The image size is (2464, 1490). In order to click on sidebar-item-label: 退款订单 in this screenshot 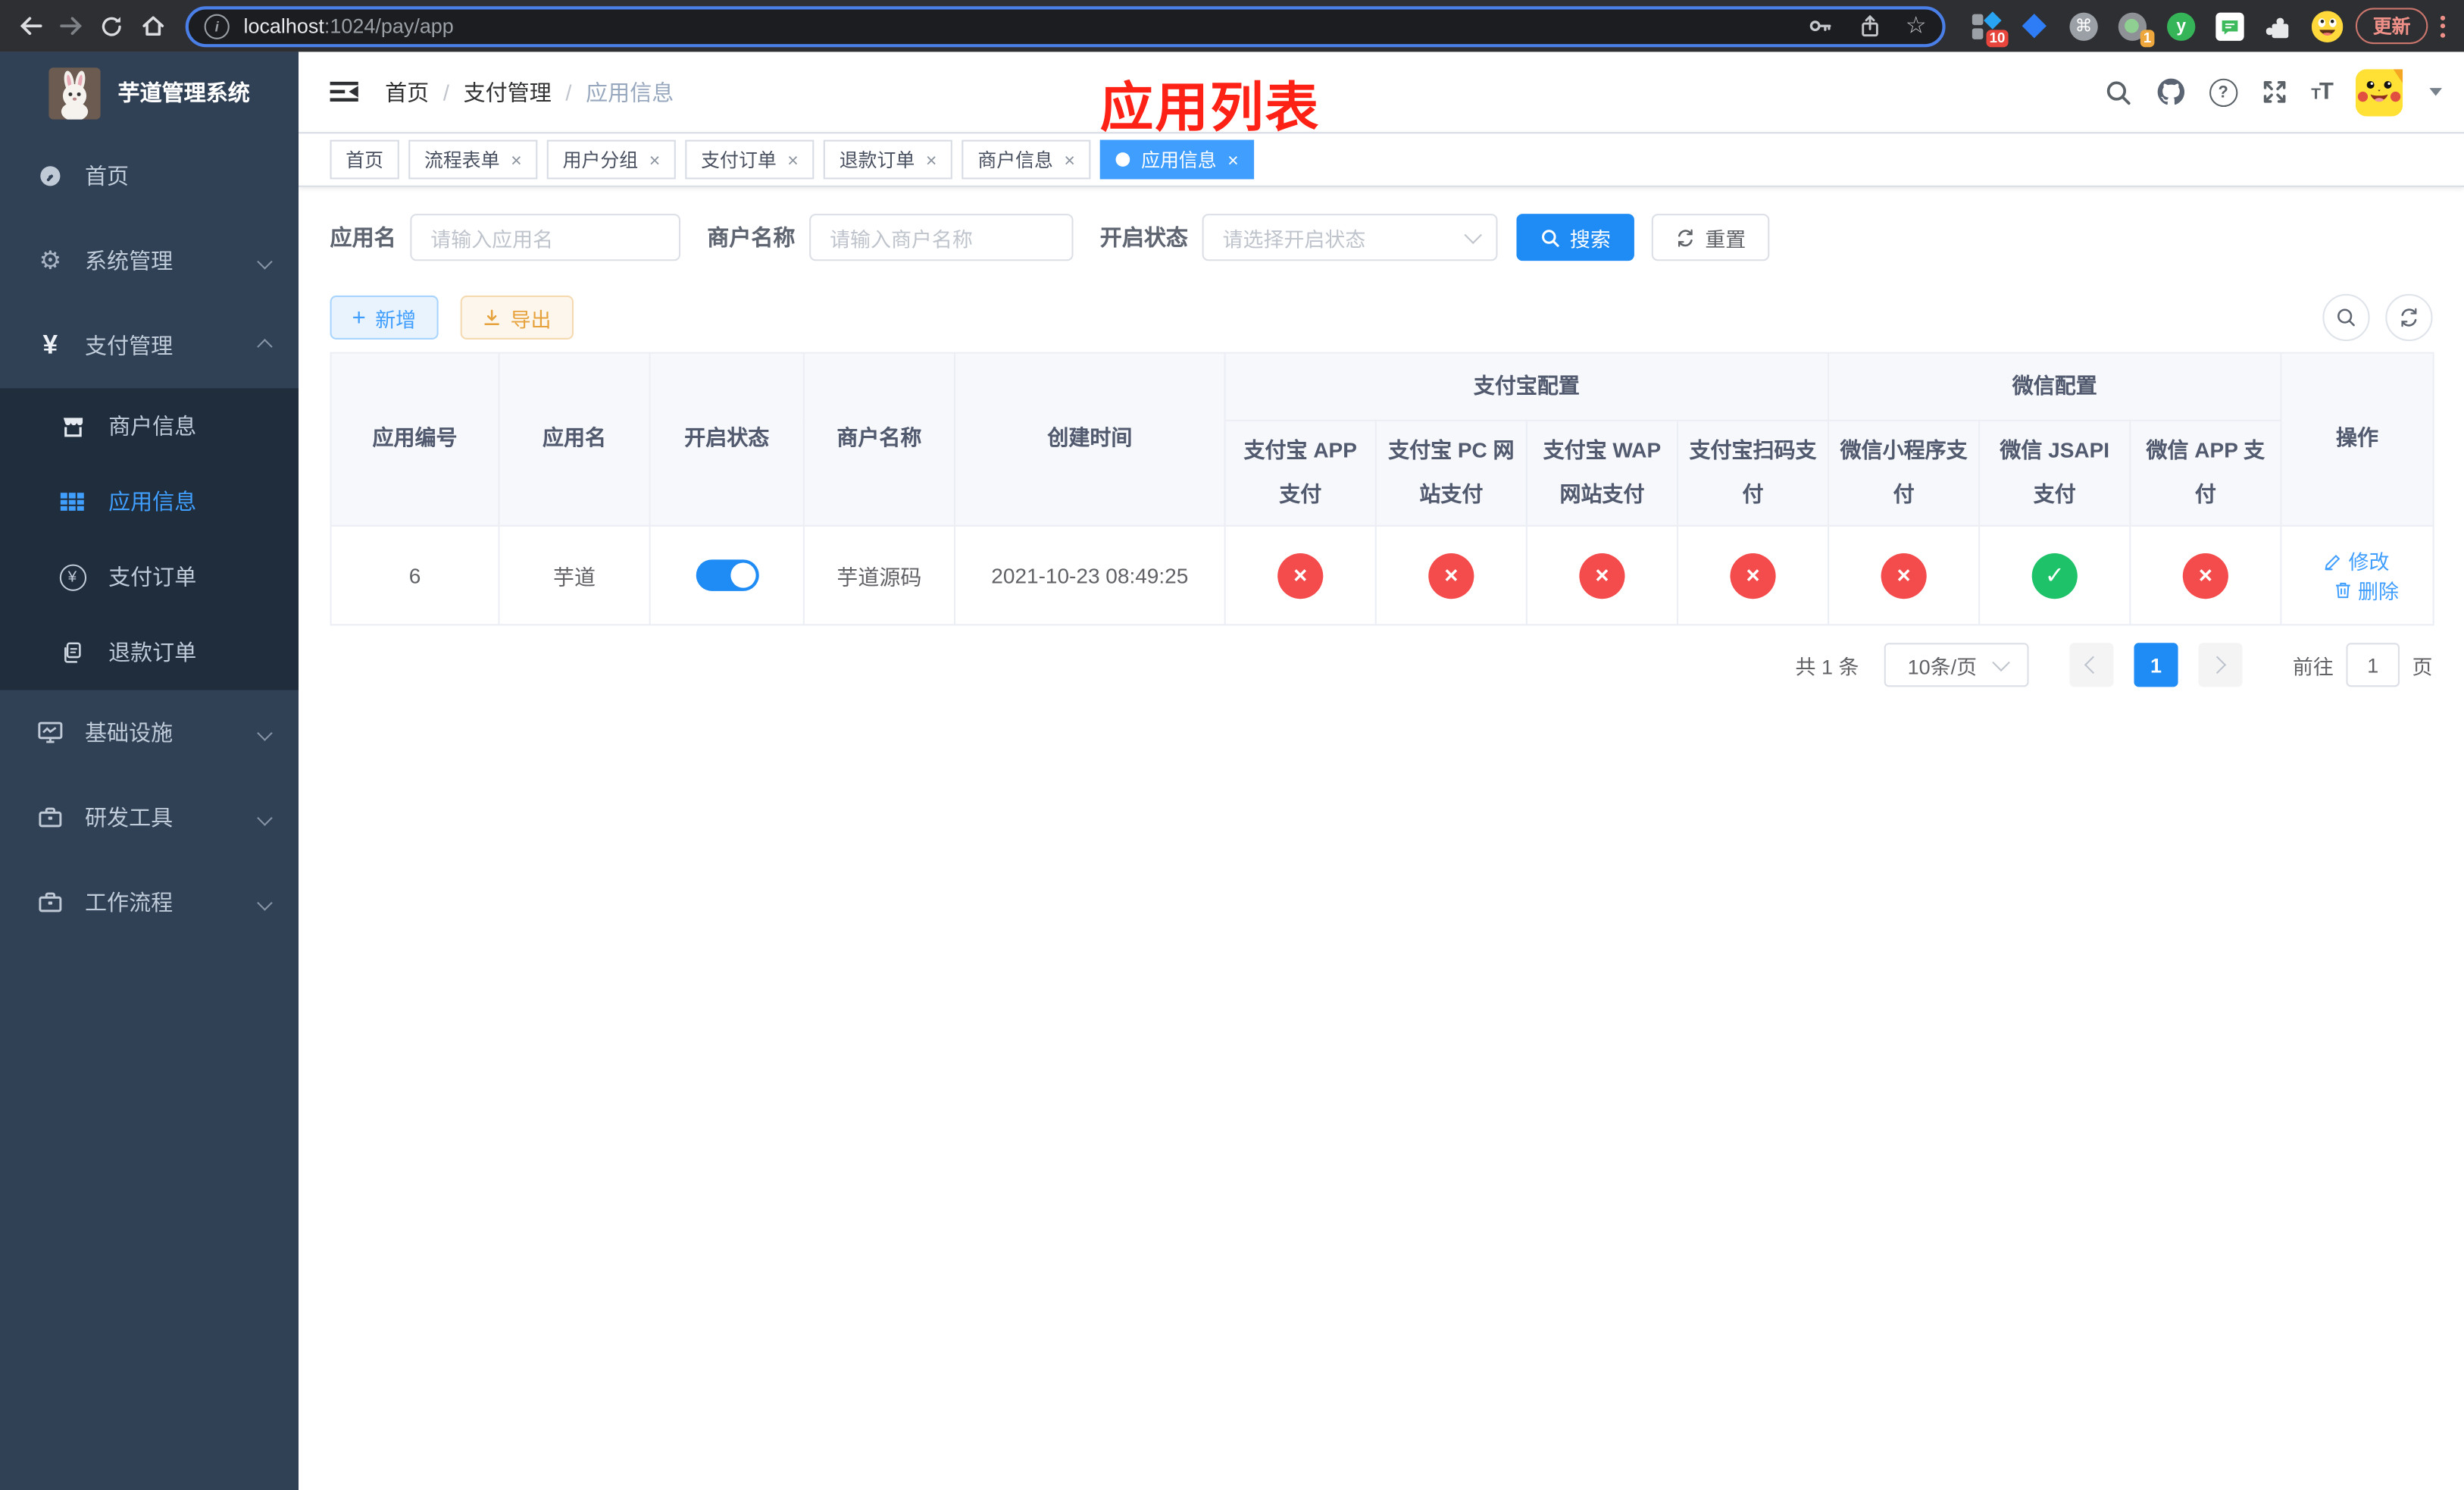, I will do `click(152, 652)`.